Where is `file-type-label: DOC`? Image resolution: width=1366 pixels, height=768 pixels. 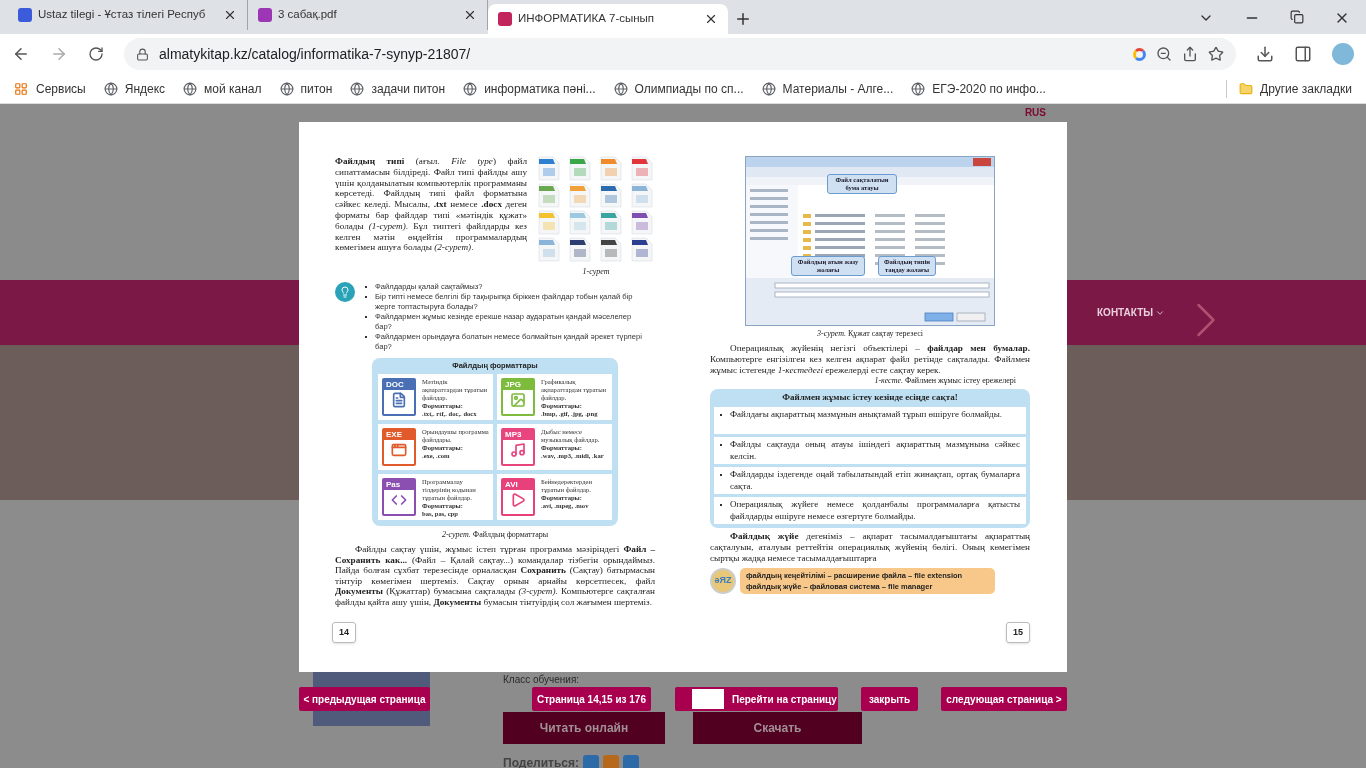 file-type-label: DOC is located at coordinates (399, 385).